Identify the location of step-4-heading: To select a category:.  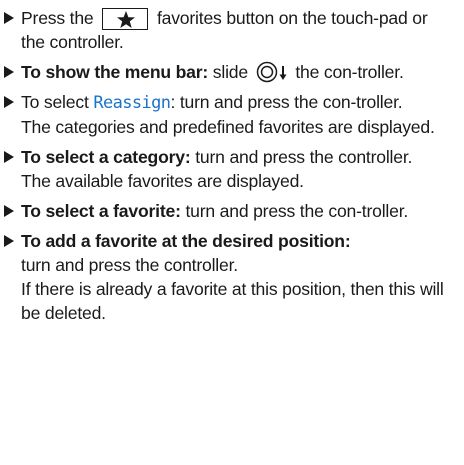
(106, 157).